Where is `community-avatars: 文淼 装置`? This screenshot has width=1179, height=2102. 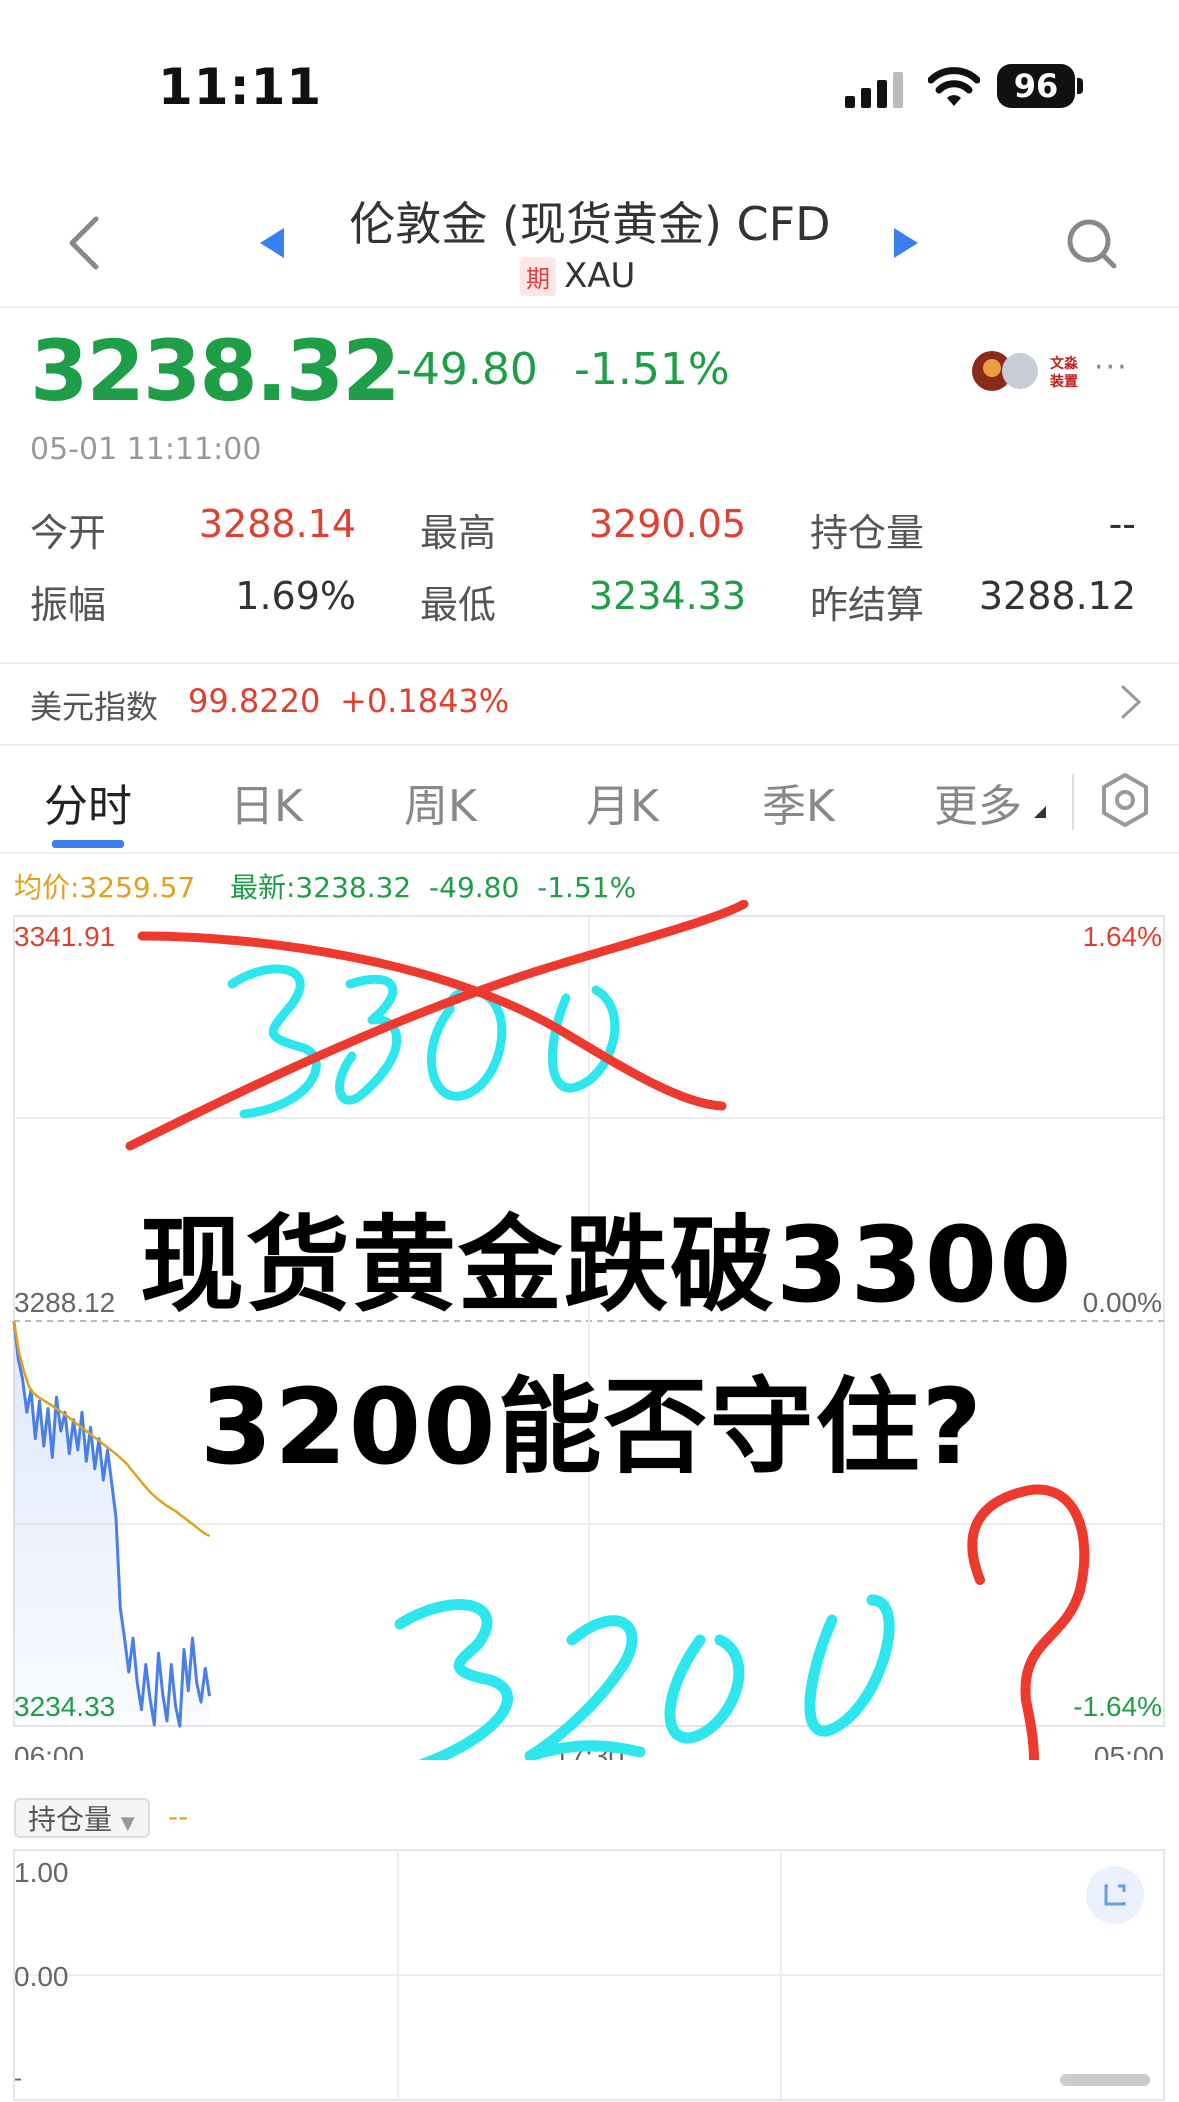
community-avatars: 文淼 装置 is located at coordinates (1025, 371).